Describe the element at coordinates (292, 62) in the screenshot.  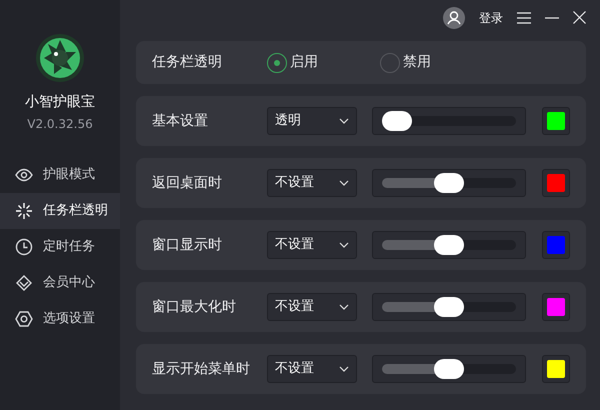
I see `radio-option: 启用` at that location.